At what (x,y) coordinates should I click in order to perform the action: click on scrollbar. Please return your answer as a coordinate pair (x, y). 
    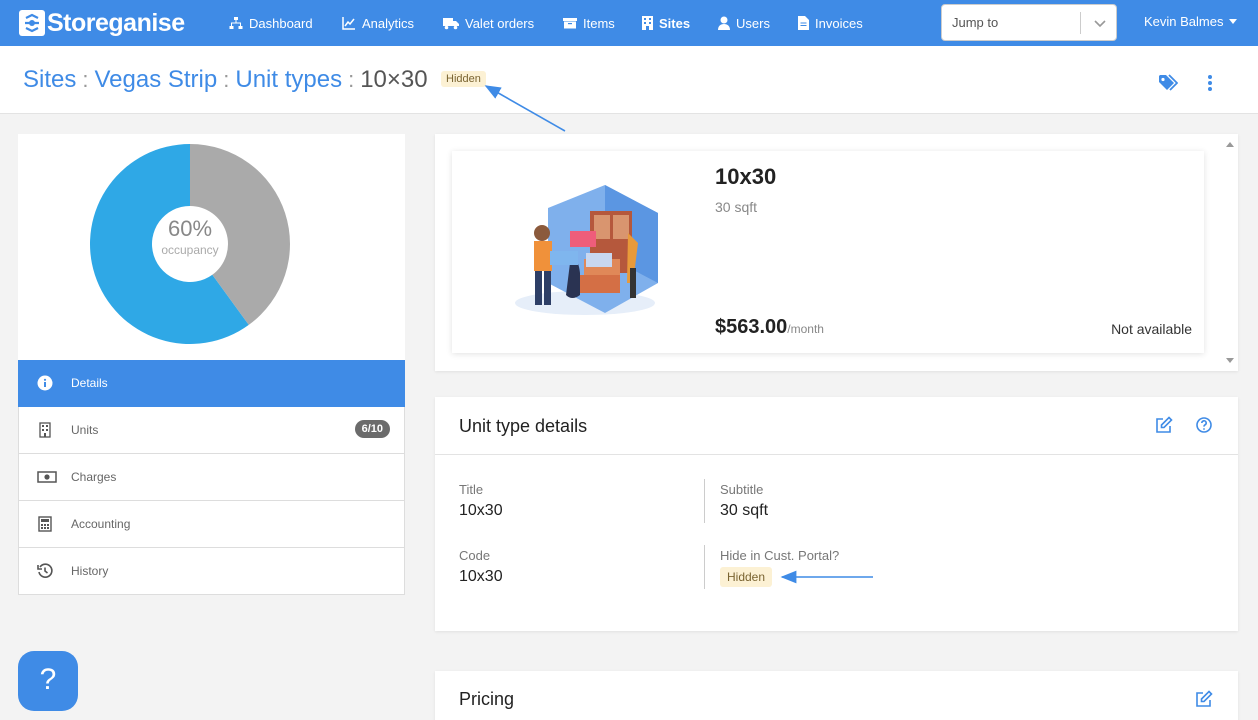
    Looking at the image, I should click on (1230, 252).